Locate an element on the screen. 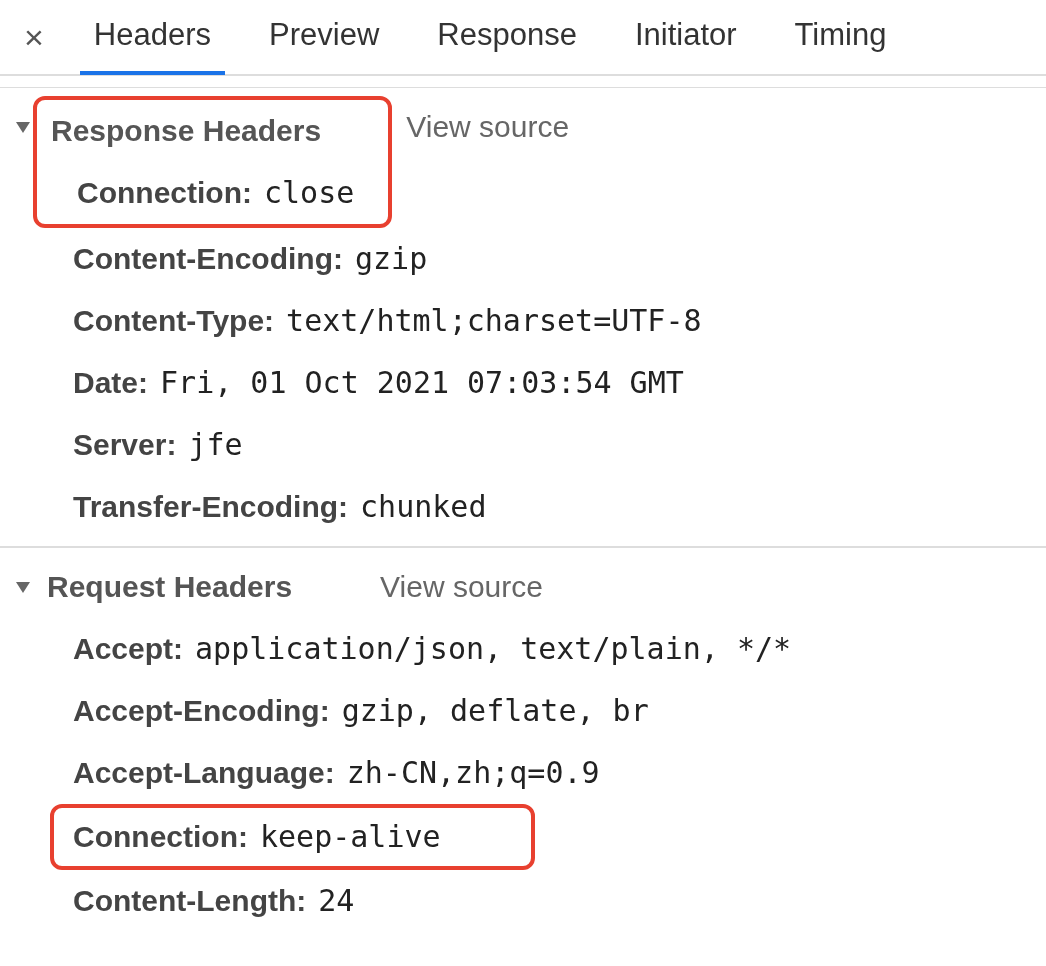 The width and height of the screenshot is (1046, 966). header-value: text/html;charset=UTF-8 is located at coordinates (494, 320).